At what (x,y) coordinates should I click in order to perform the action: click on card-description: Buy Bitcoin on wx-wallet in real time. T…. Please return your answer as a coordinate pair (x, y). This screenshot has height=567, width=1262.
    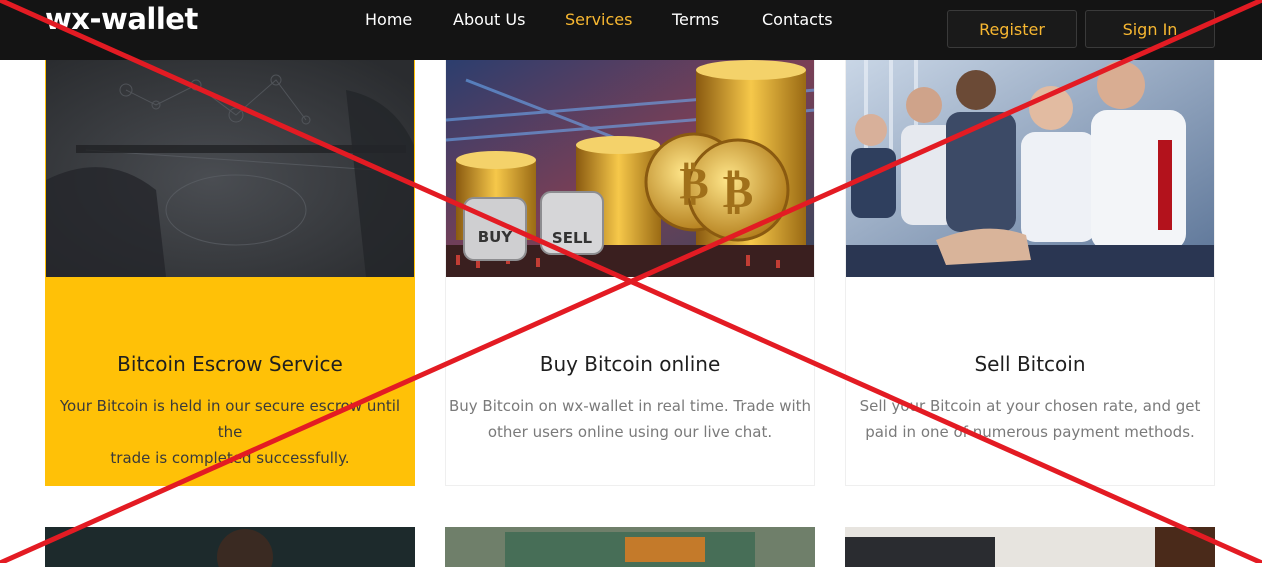
    Looking at the image, I should click on (630, 419).